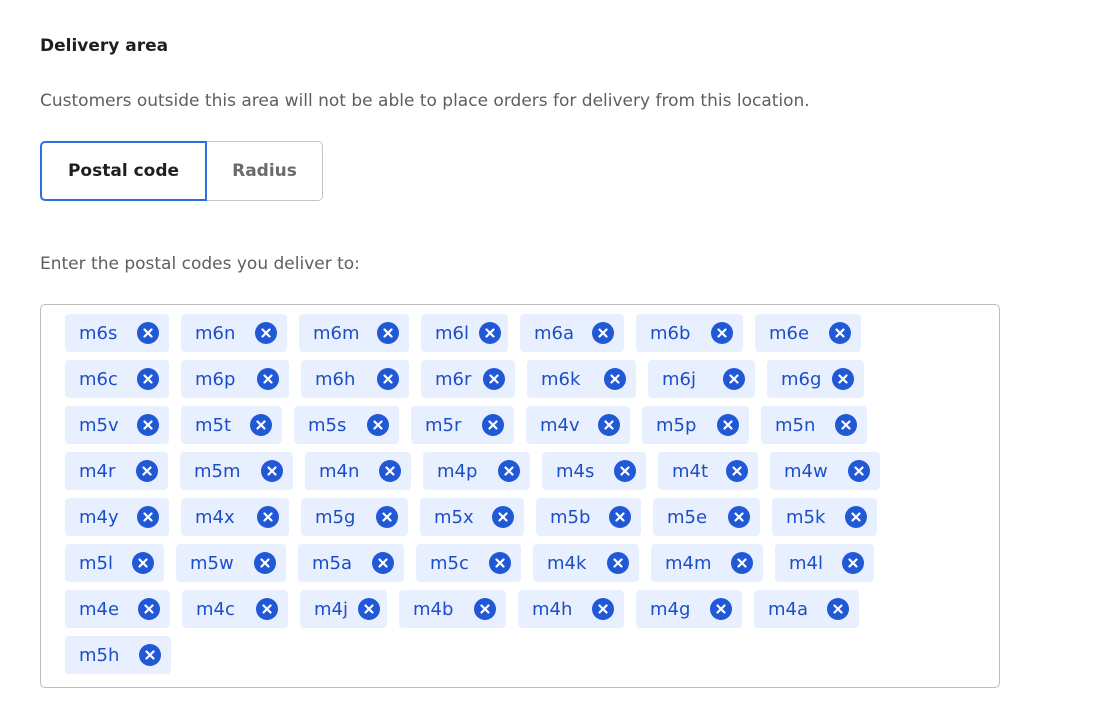 The width and height of the screenshot is (1110, 709). I want to click on chip-row: m4y m4x m5g m5x m5b m5e m5k, so click(522, 517).